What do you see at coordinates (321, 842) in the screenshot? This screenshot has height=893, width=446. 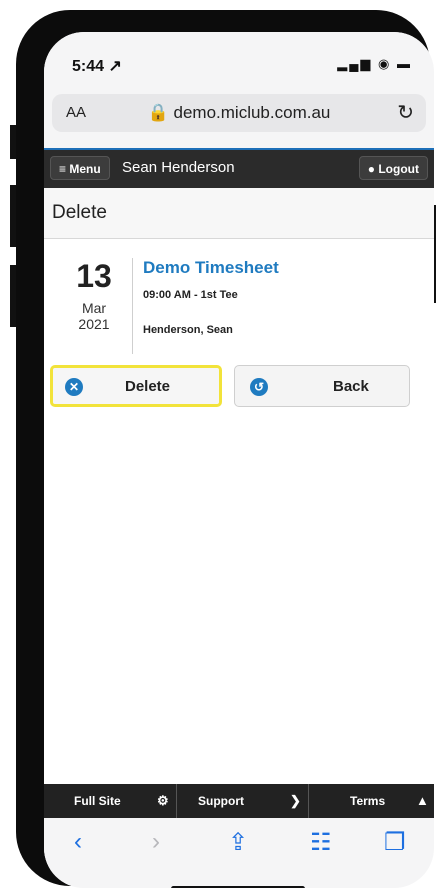 I see `bookmarks-icon: ☷` at bounding box center [321, 842].